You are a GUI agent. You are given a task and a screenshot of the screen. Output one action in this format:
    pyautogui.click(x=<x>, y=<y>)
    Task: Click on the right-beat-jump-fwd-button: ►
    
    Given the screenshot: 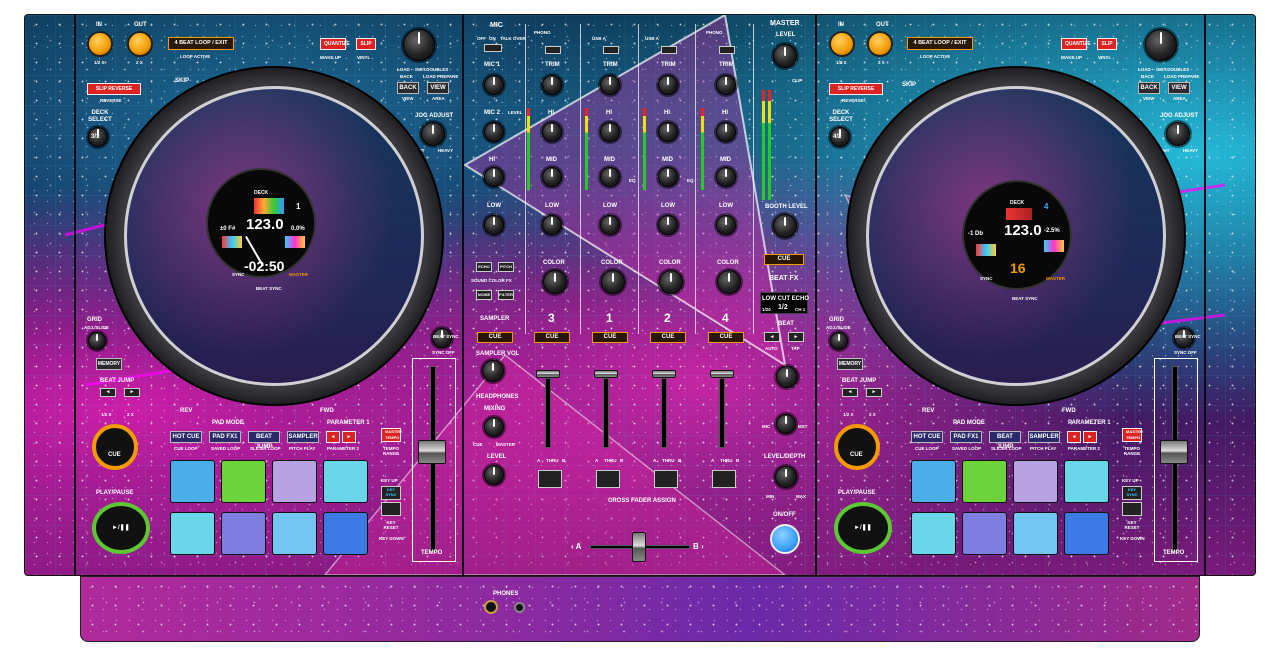 What is the action you would take?
    pyautogui.click(x=874, y=392)
    